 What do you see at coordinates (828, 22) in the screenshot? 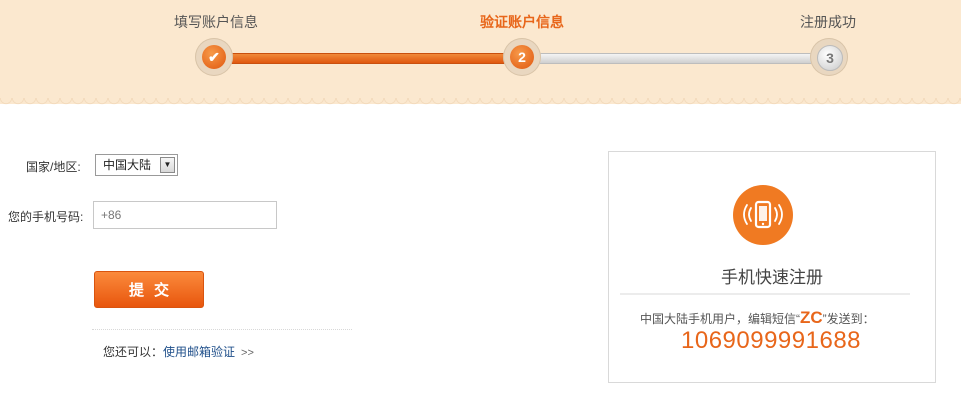
I see `step-3-label: 注册成功` at bounding box center [828, 22].